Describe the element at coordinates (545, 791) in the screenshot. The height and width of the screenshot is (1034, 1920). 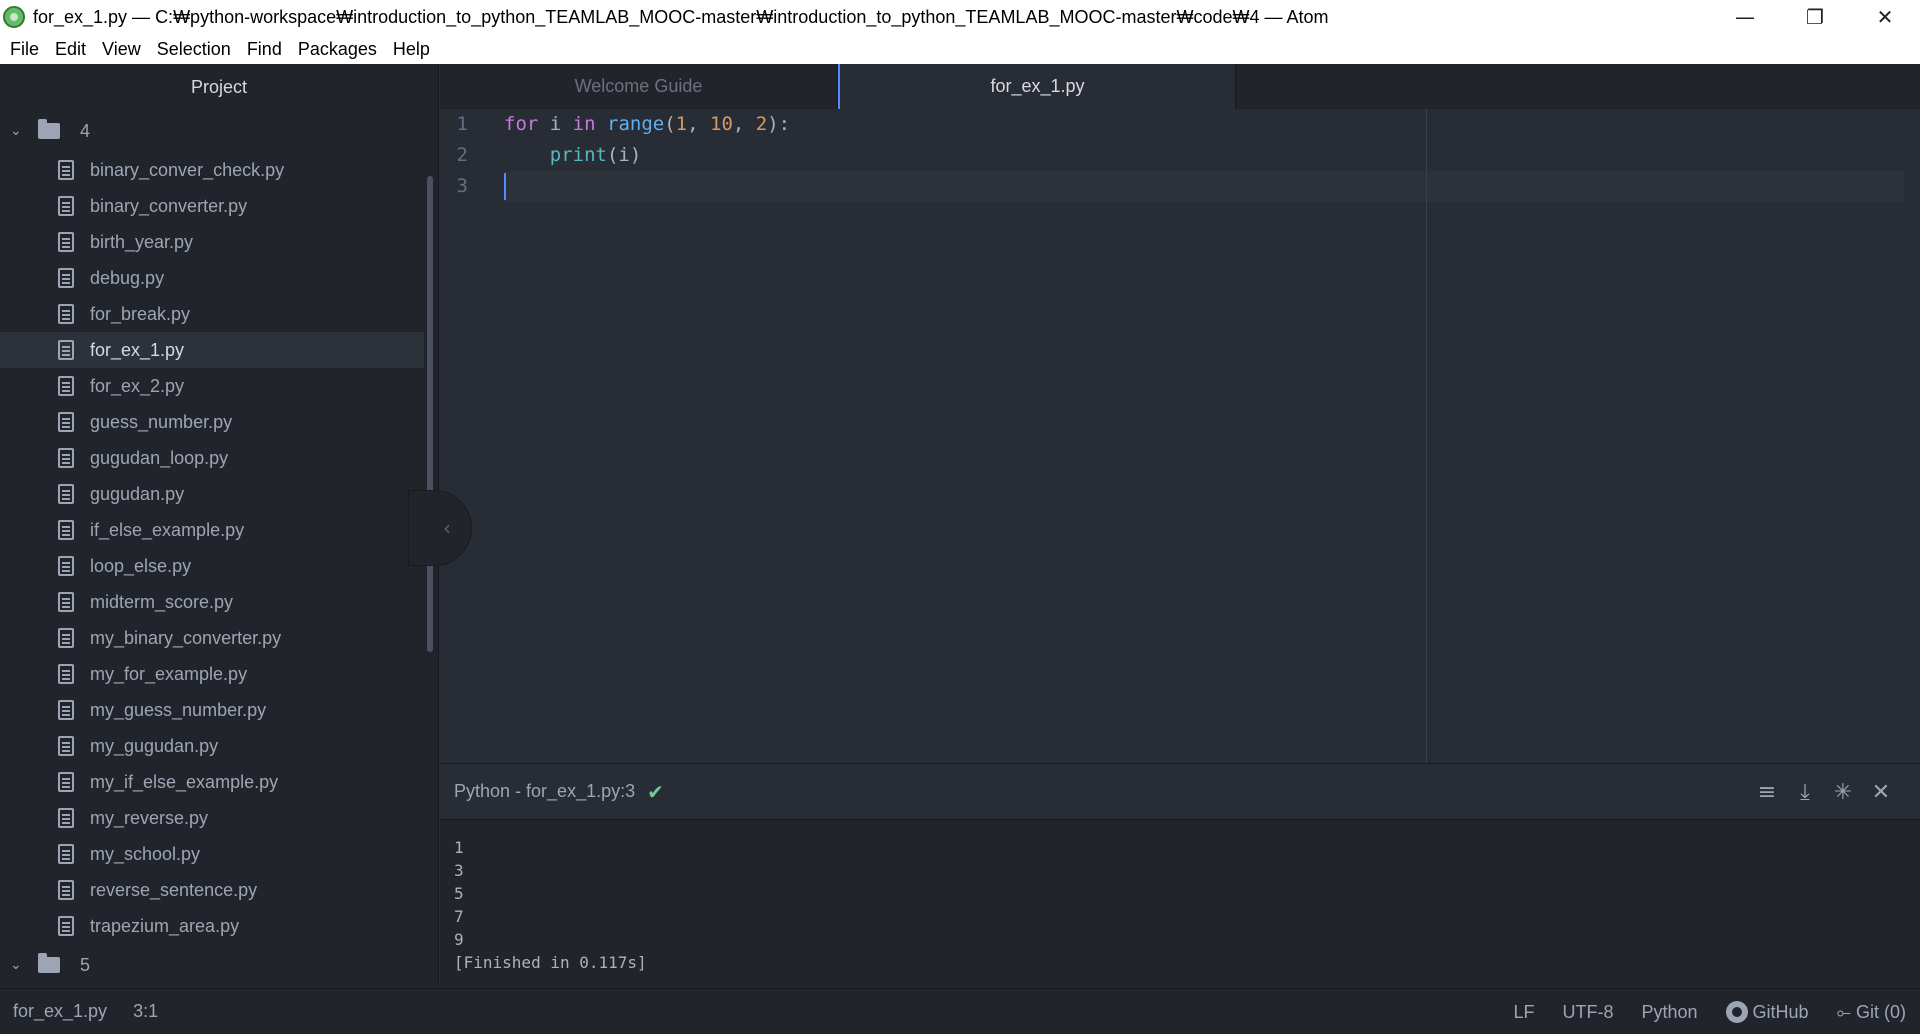
I see `panel-title: Python - for_ex_1.py:3` at that location.